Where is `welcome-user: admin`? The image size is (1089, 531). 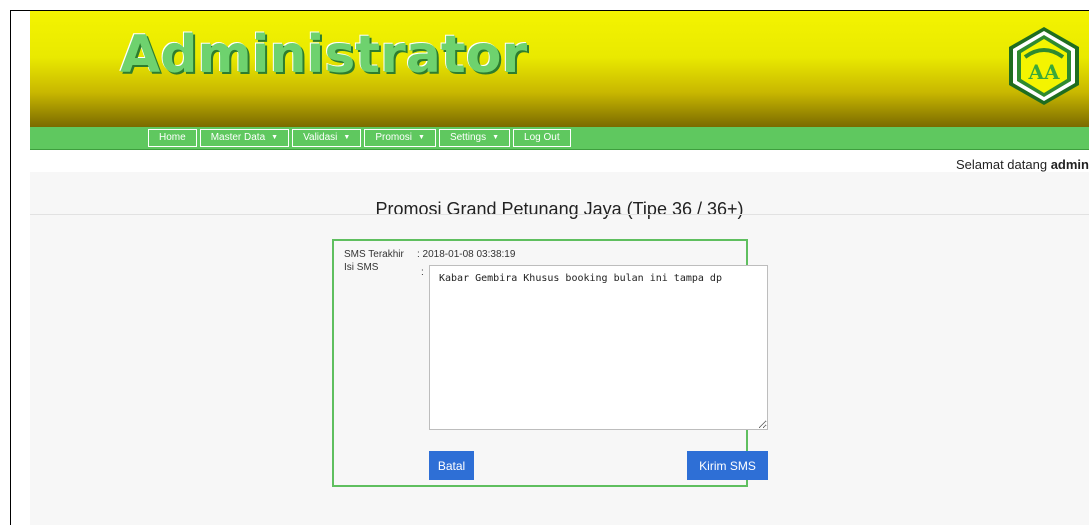
welcome-user: admin is located at coordinates (1069, 164).